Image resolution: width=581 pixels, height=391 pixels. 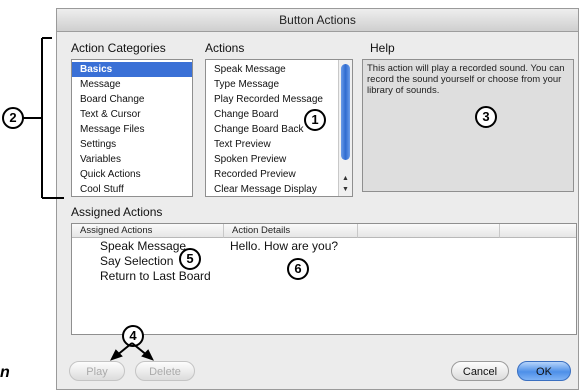 I want to click on help-header: Help, so click(x=382, y=48).